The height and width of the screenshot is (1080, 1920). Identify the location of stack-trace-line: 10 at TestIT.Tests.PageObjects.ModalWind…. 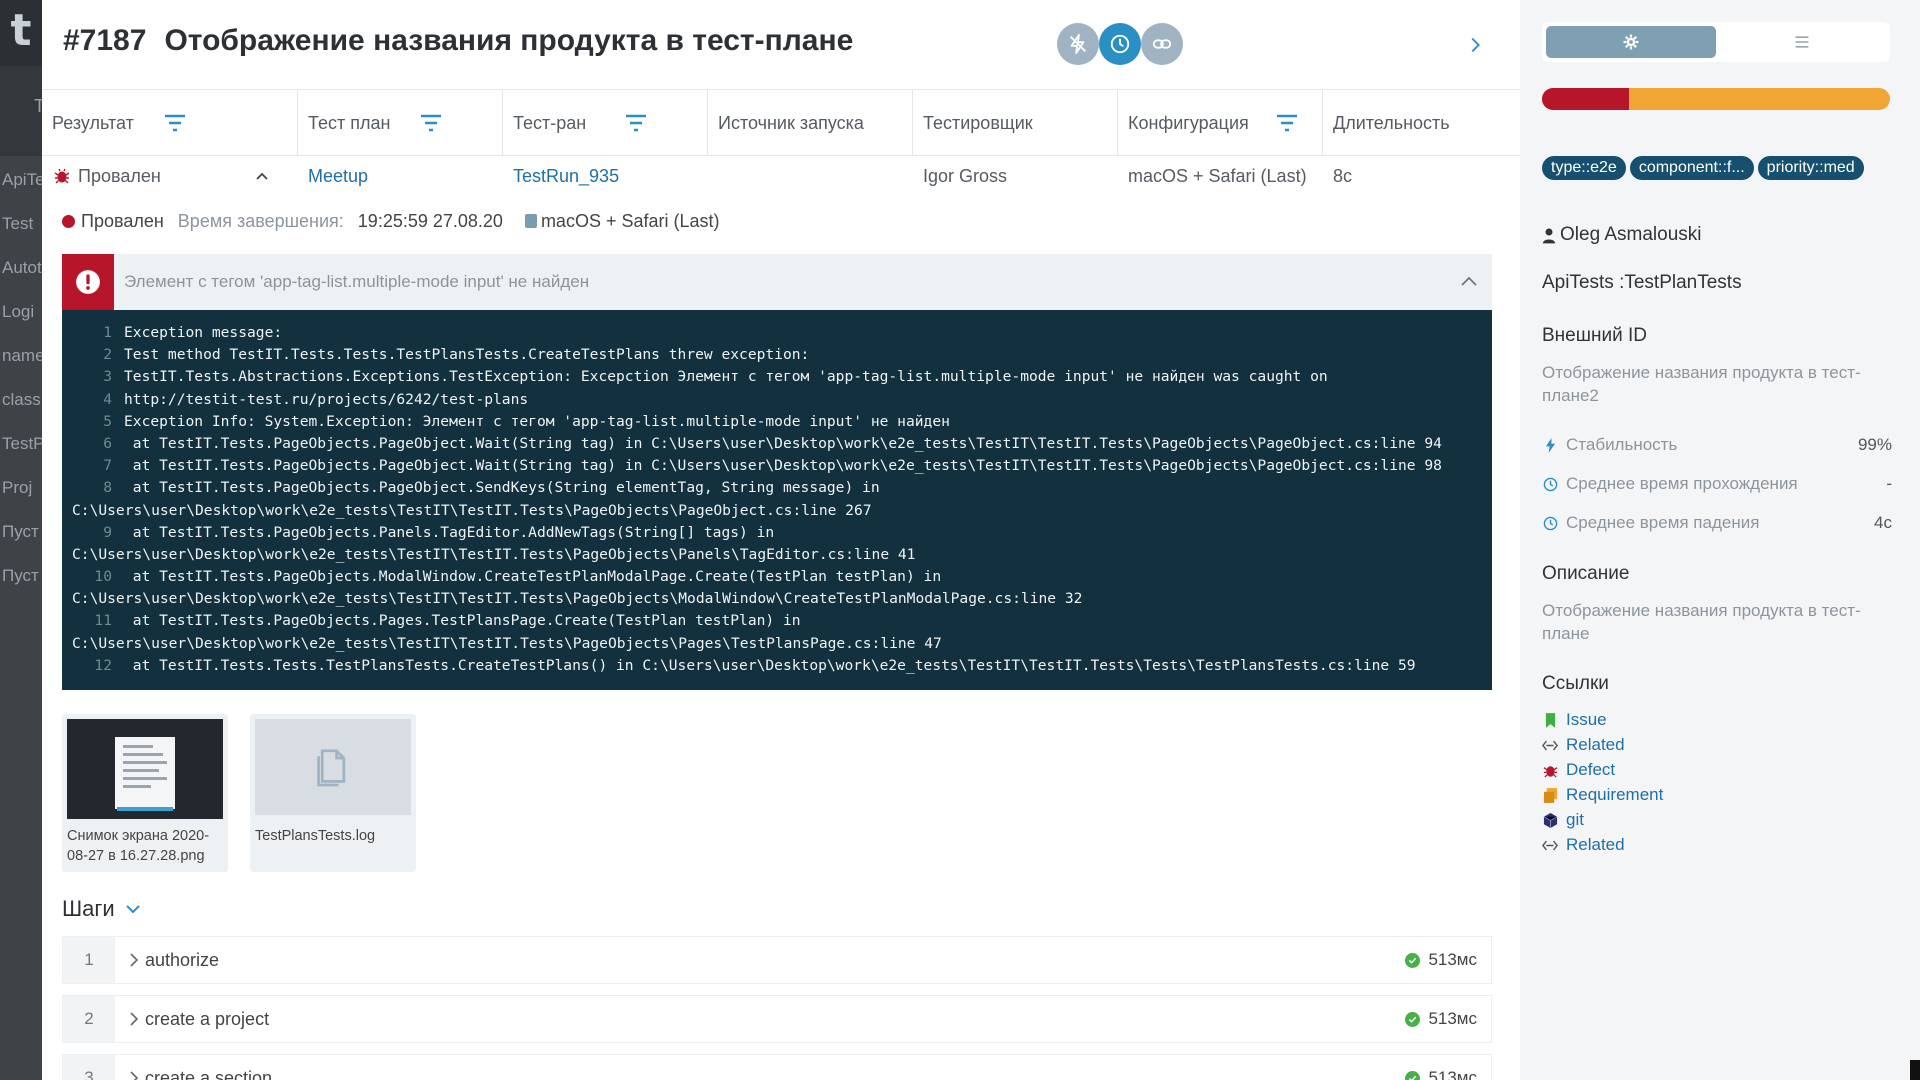
(777, 577).